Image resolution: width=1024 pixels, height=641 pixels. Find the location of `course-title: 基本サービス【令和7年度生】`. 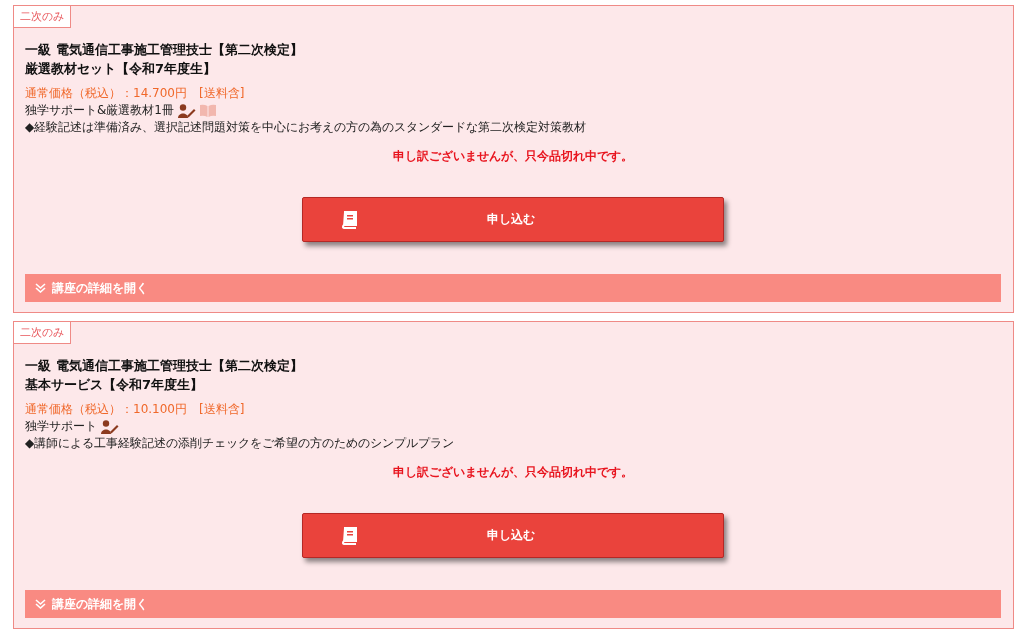

course-title: 基本サービス【令和7年度生】 is located at coordinates (115, 385).